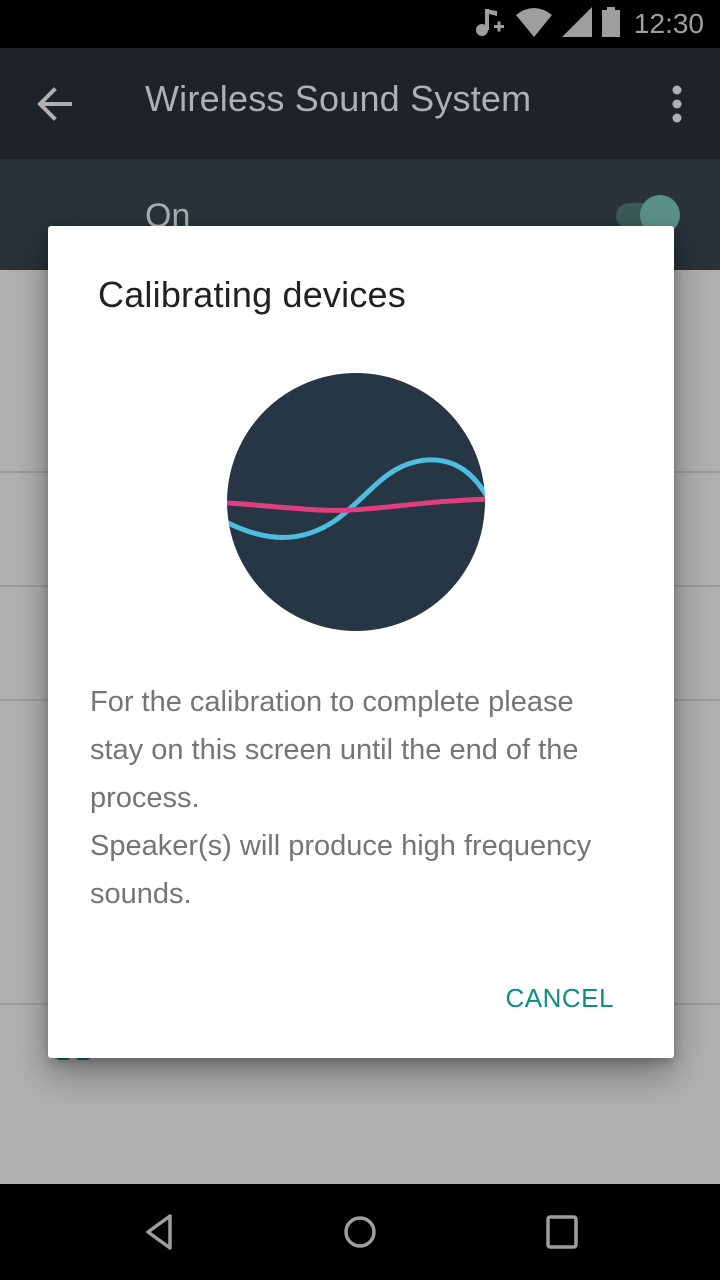 The image size is (720, 1280). What do you see at coordinates (489, 24) in the screenshot?
I see `music-add-icon` at bounding box center [489, 24].